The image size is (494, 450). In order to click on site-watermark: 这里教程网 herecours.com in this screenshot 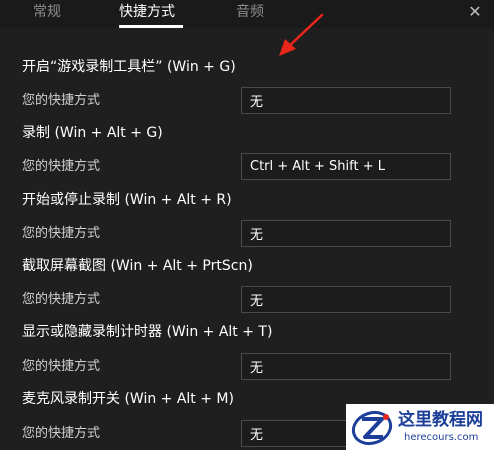, I will do `click(420, 427)`.